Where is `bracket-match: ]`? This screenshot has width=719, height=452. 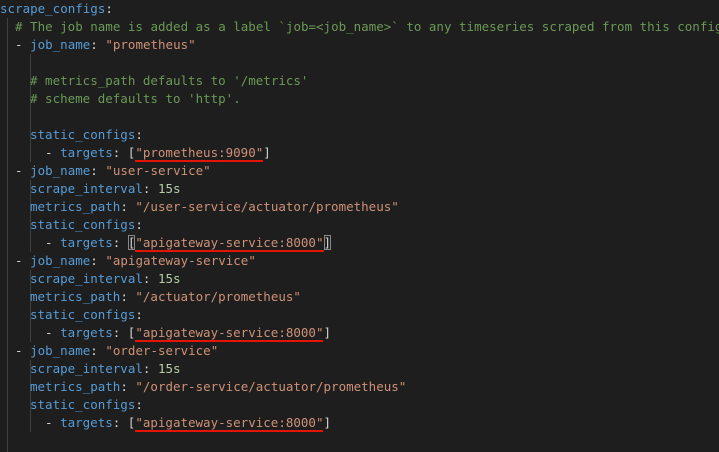
bracket-match: ] is located at coordinates (327, 242).